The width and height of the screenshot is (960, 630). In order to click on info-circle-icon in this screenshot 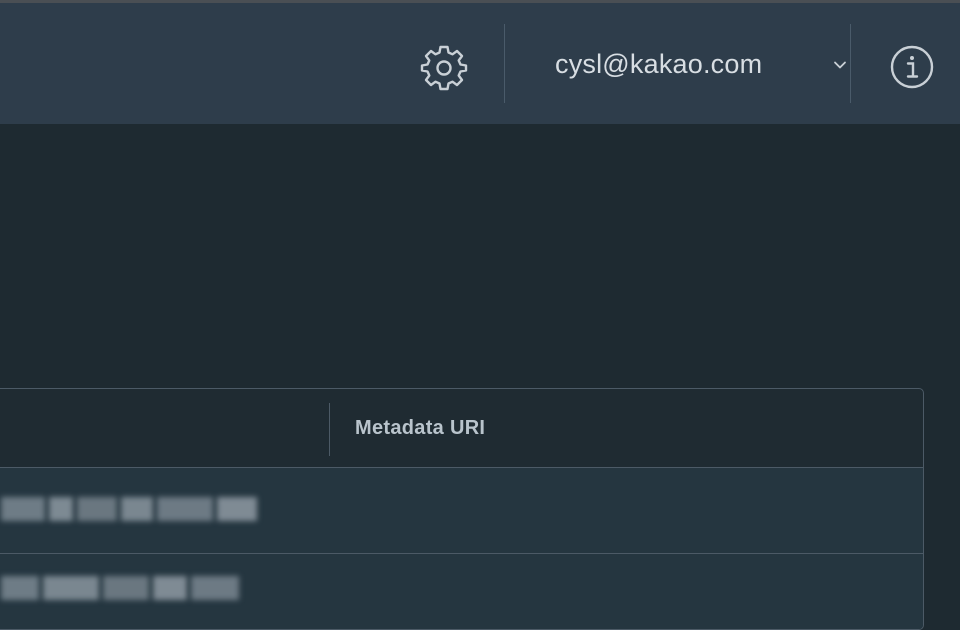, I will do `click(912, 67)`.